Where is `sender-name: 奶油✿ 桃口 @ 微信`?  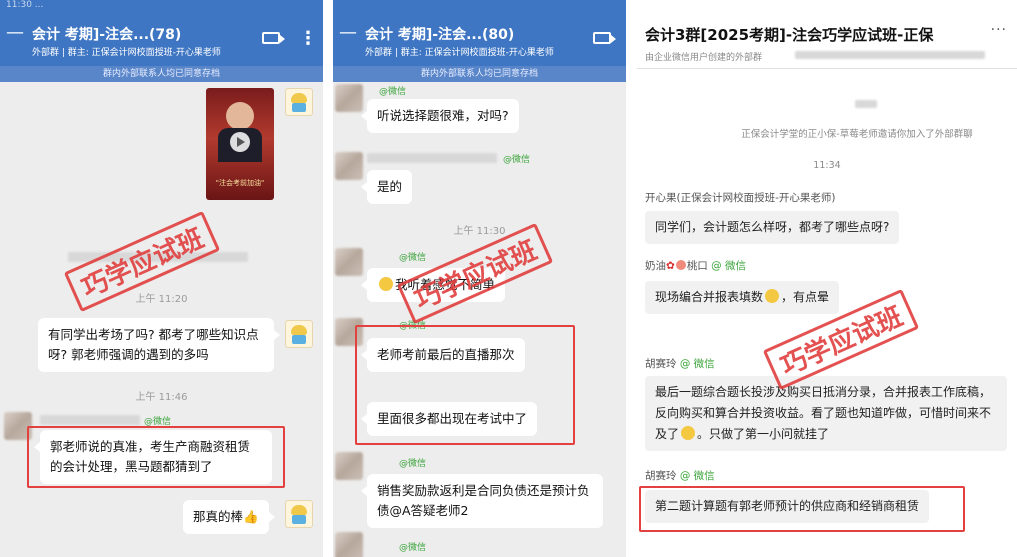 sender-name: 奶油✿ 桃口 @ 微信 is located at coordinates (695, 265).